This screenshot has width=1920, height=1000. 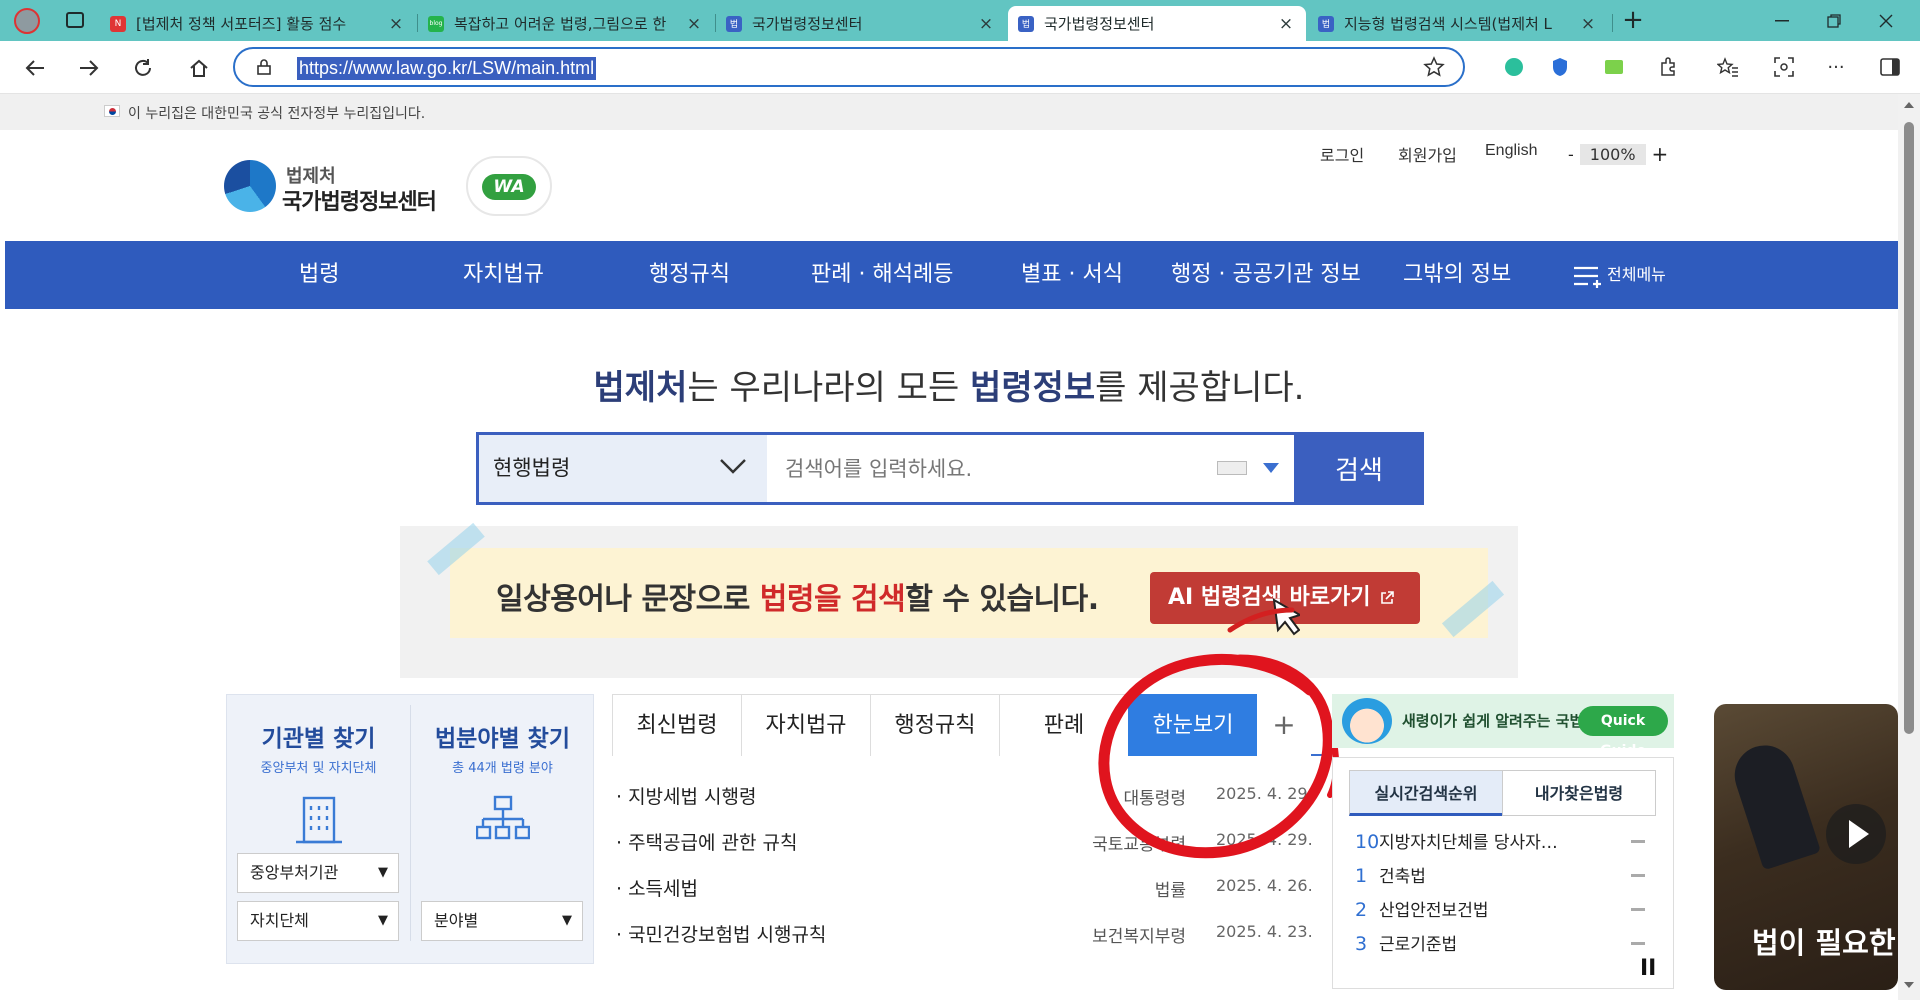 I want to click on ranking-item: 2 산업안전보건법, so click(x=1500, y=911).